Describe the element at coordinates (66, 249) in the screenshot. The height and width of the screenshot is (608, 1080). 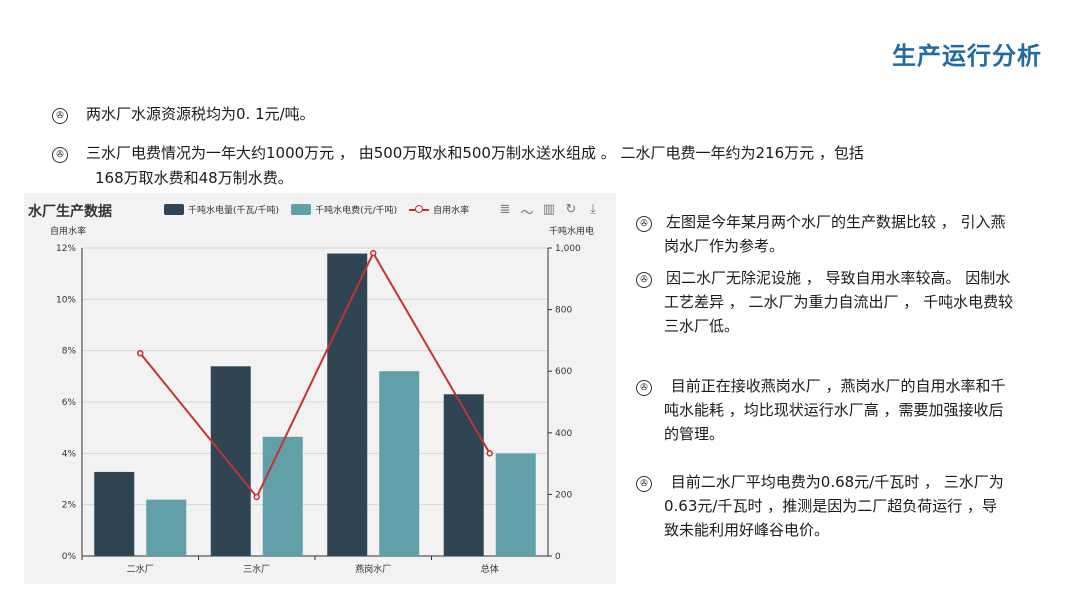
I see `y-left-tick-label: 12%` at that location.